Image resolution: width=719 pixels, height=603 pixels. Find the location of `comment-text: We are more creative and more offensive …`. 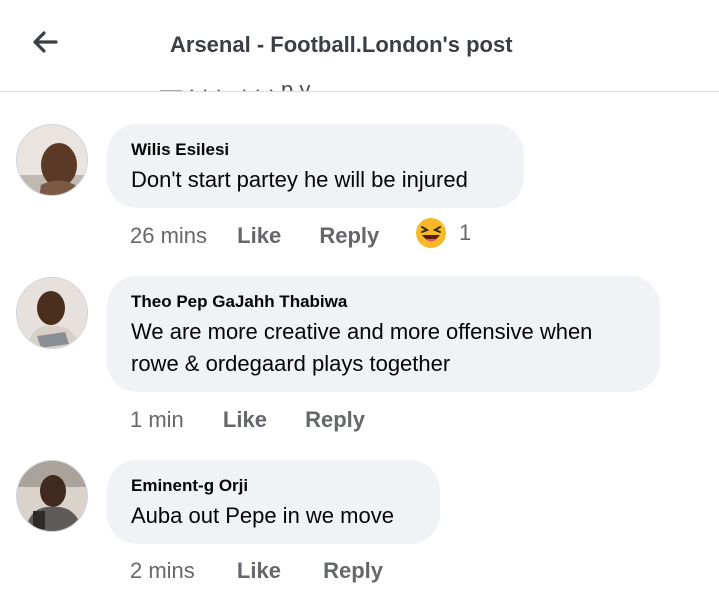

comment-text: We are more creative and more offensive … is located at coordinates (362, 347).